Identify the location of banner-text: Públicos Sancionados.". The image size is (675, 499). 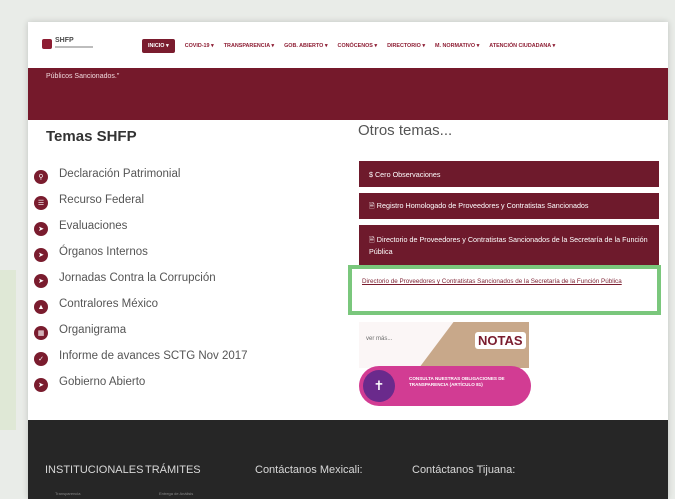
(83, 76).